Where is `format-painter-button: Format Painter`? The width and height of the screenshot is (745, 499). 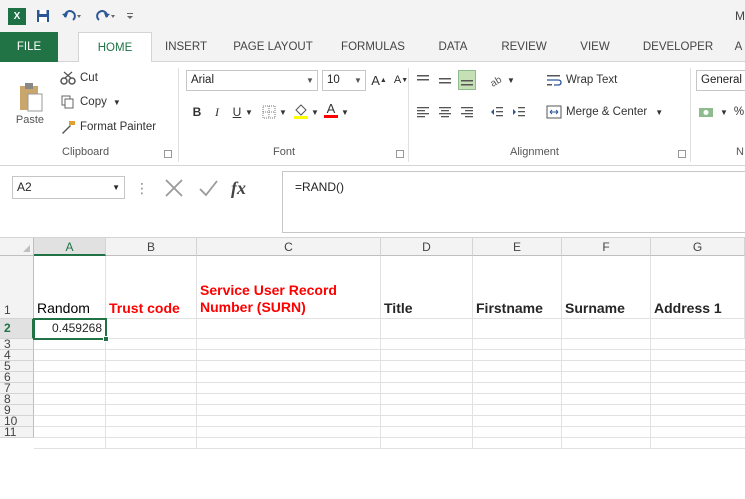
format-painter-button: Format Painter is located at coordinates (108, 127).